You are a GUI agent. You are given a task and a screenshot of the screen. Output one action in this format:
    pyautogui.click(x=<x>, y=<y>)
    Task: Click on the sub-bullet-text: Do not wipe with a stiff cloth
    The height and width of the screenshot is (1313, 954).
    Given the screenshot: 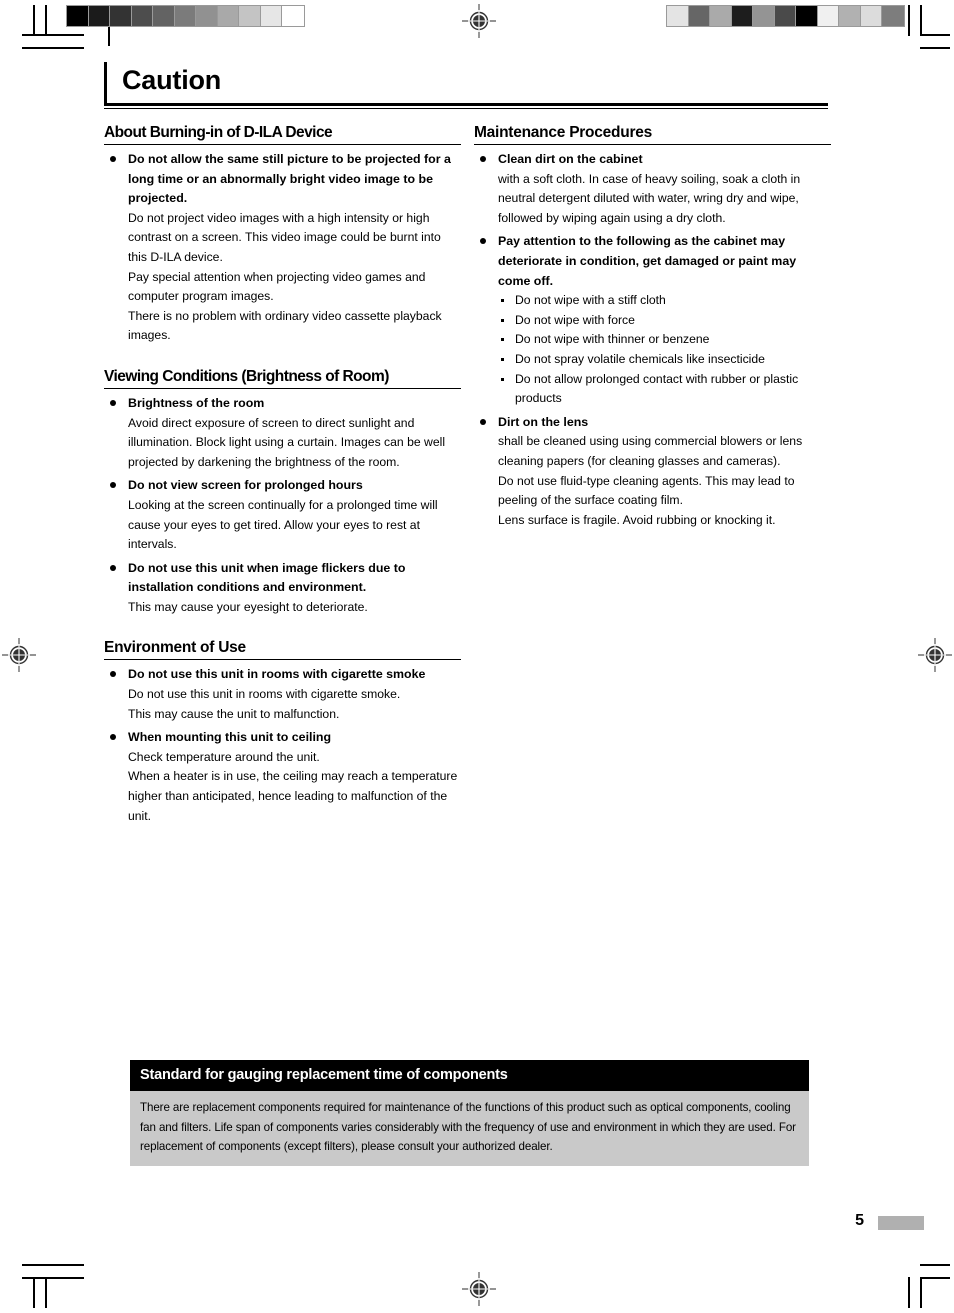 What is the action you would take?
    pyautogui.click(x=590, y=300)
    